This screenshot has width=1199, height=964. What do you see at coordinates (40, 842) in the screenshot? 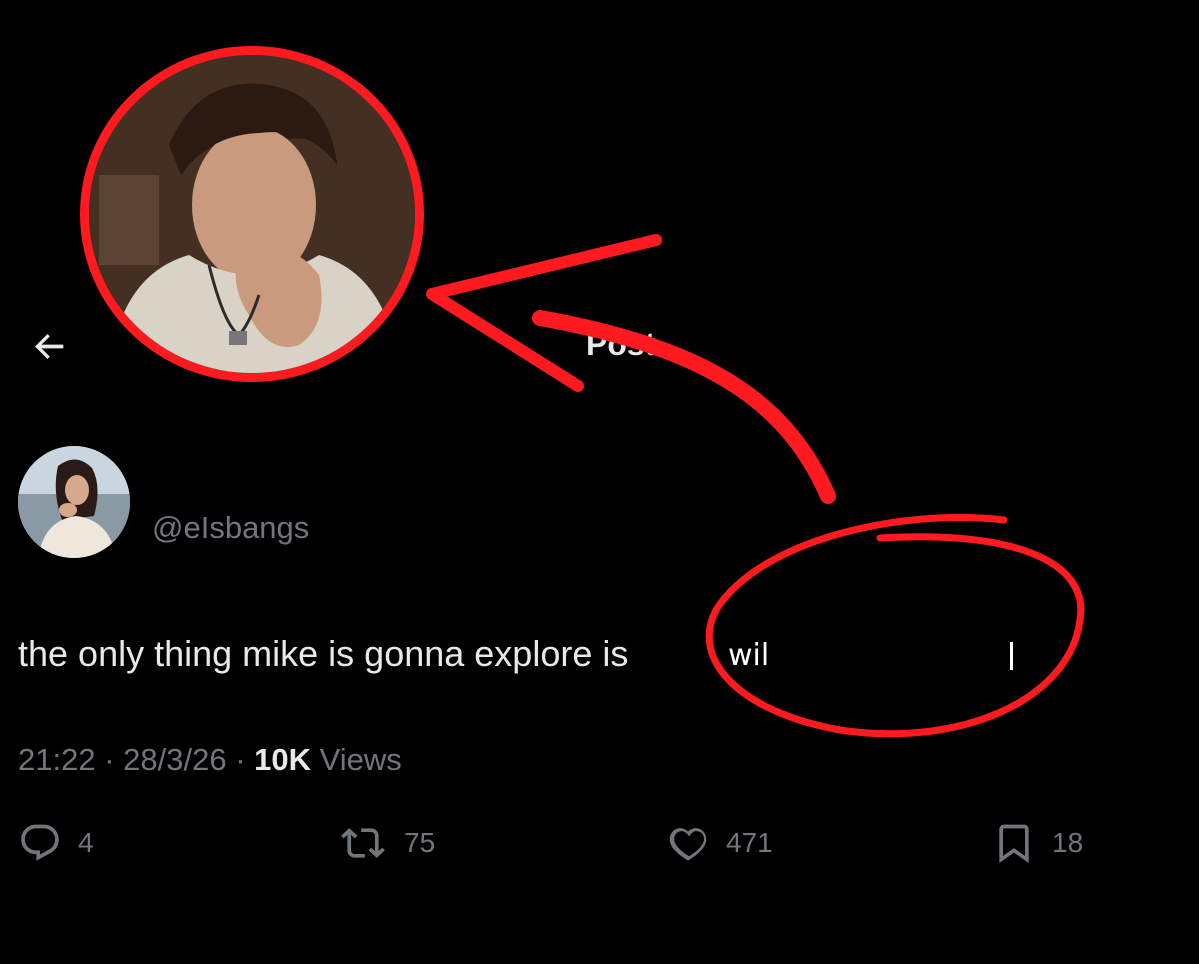
I see `reply-icon` at bounding box center [40, 842].